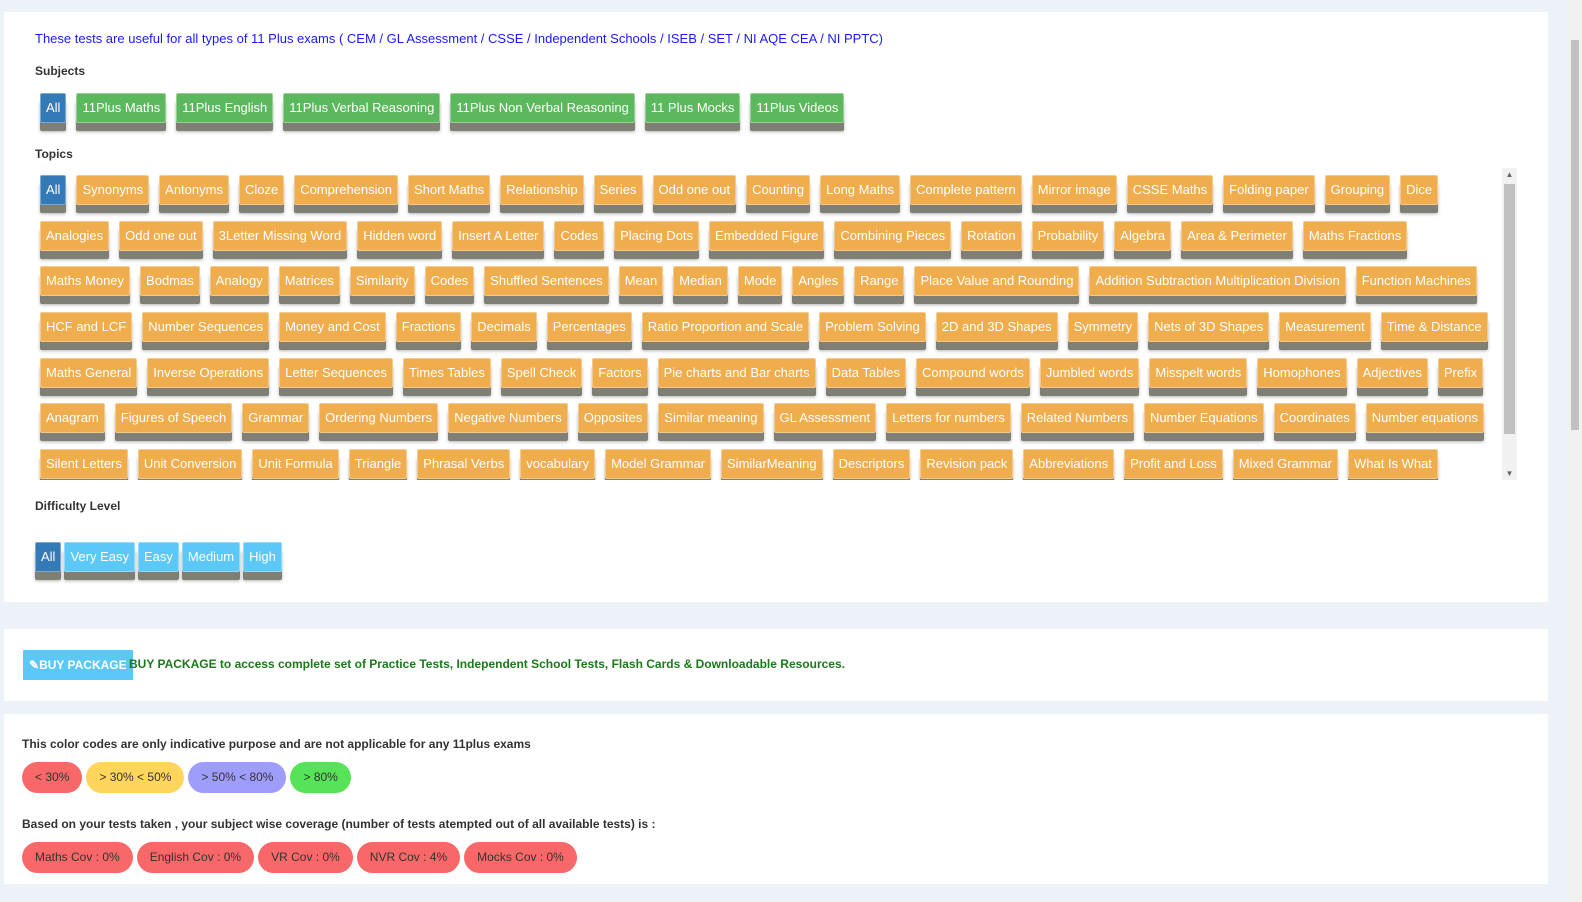 The width and height of the screenshot is (1582, 902). I want to click on topic-button-3letter-missing-word: 3Letter Missing Word, so click(280, 235).